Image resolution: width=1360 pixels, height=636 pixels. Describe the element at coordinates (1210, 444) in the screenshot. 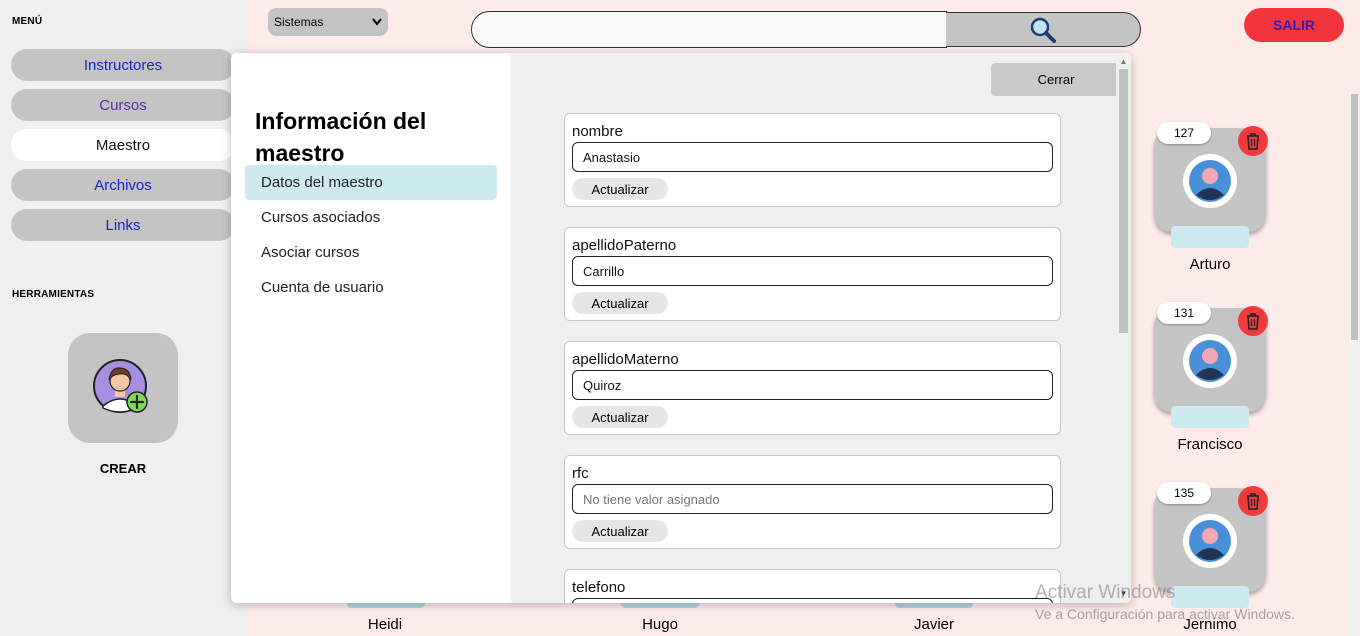

I see `teacher-name: Francisco` at that location.